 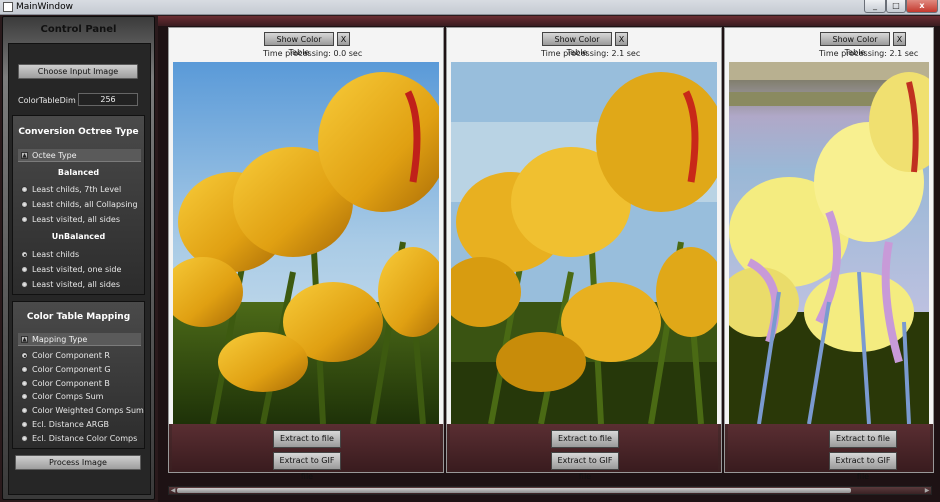 What do you see at coordinates (78, 317) in the screenshot?
I see `mapping-group-title: Color Table Mapping` at bounding box center [78, 317].